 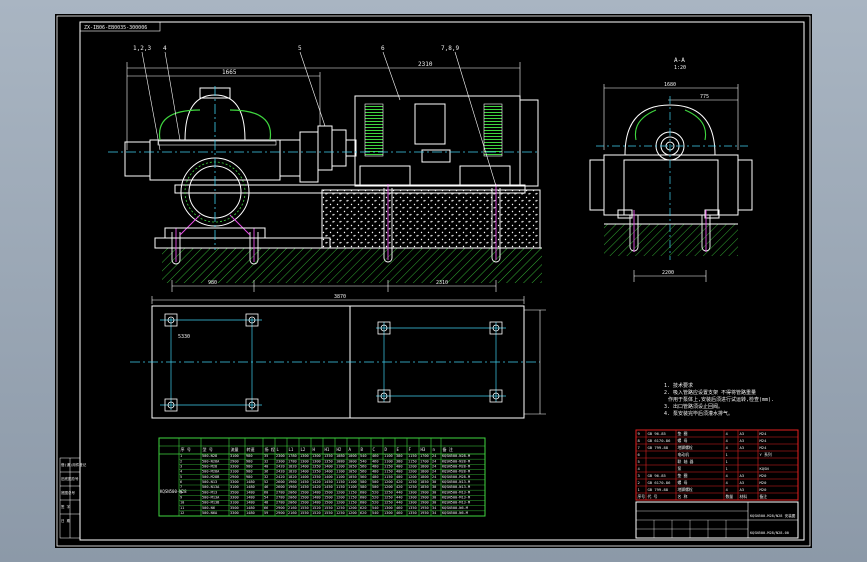 I want to click on spec-header-cell: L2, so click(x=303, y=449).